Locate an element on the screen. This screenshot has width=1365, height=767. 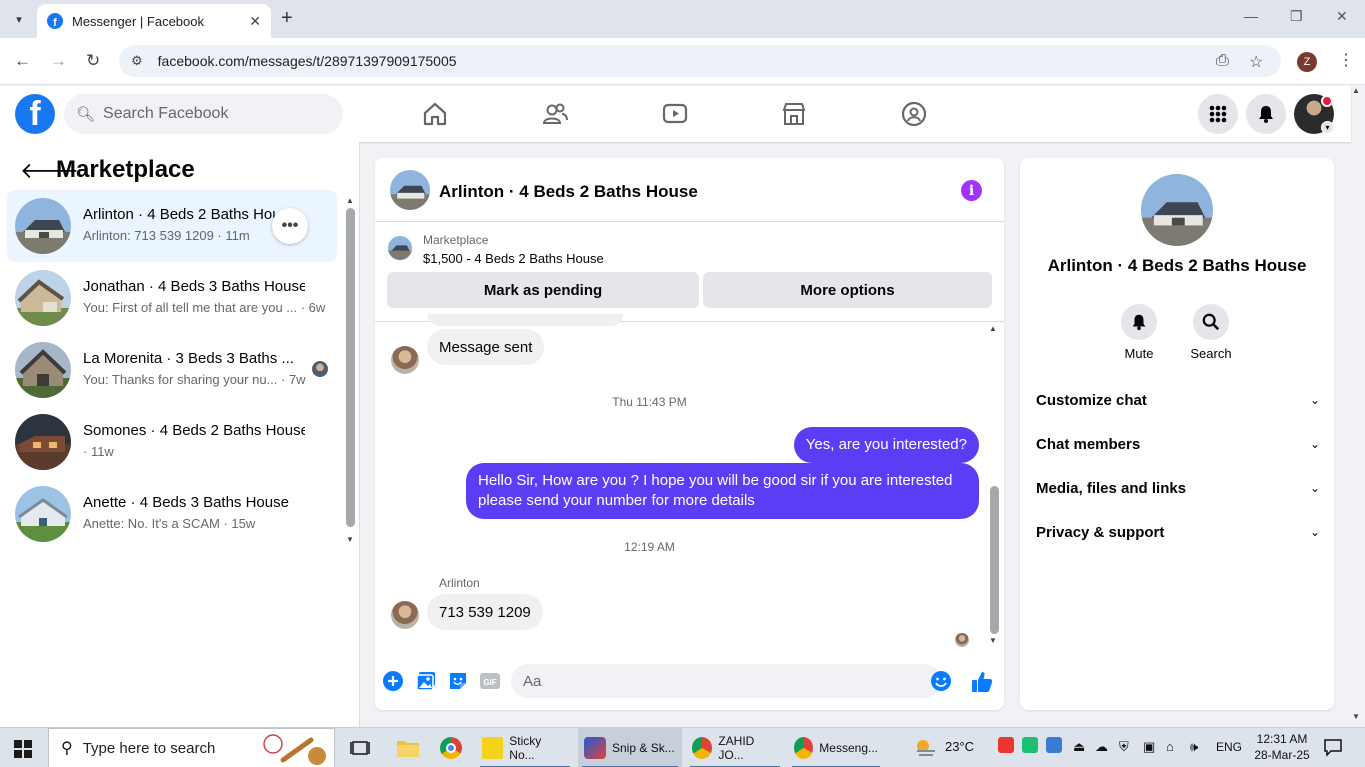
cloud-icon: ☁ is located at coordinates (1101, 747).